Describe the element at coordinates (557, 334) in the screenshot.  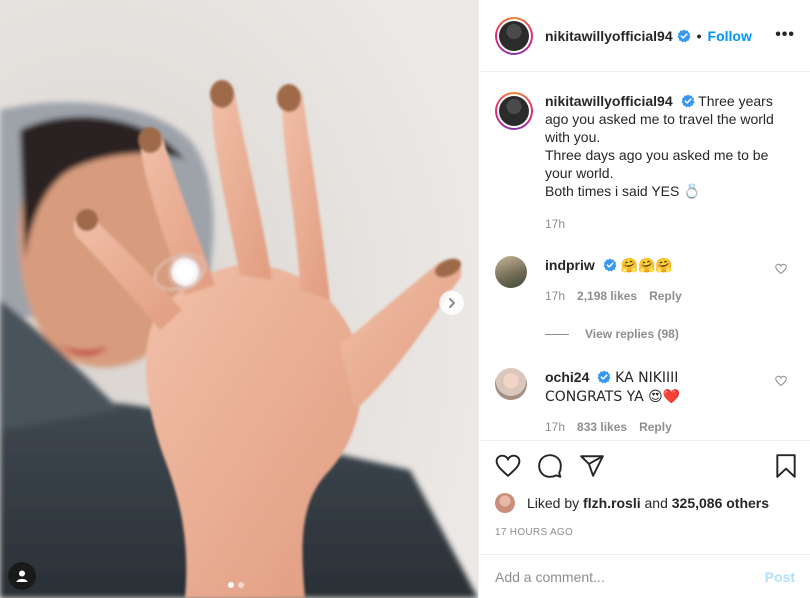
I see `replies-divider` at that location.